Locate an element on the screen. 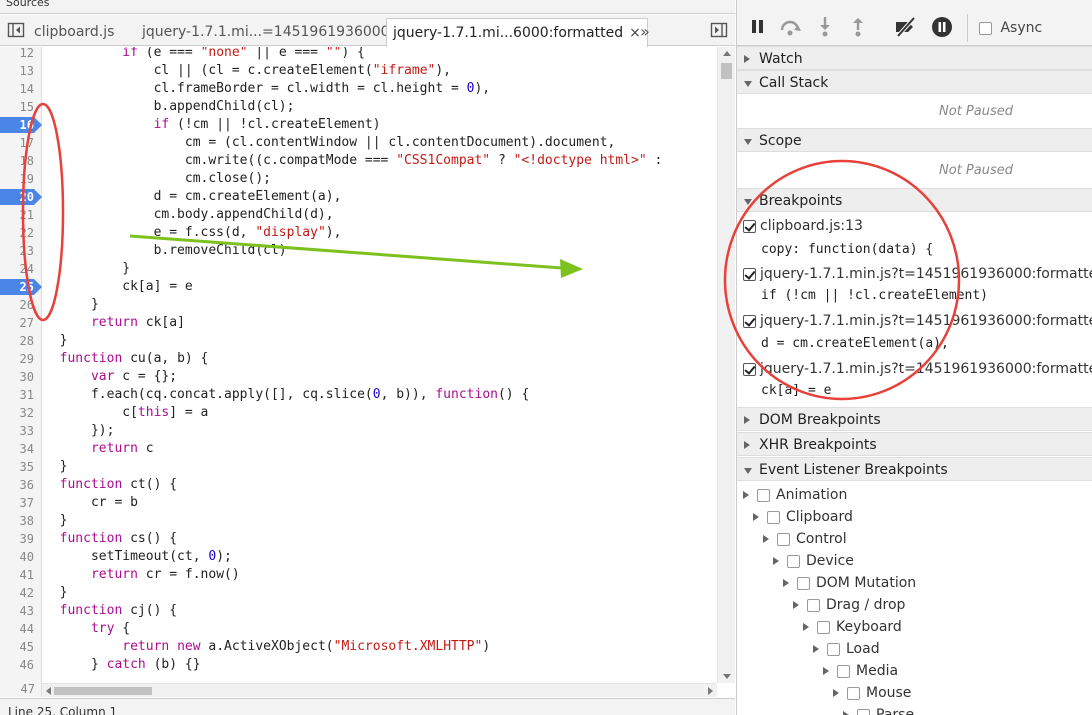 The width and height of the screenshot is (1092, 715). code-line: cl || (cl = c.createElement("iframe"), is located at coordinates (247, 71).